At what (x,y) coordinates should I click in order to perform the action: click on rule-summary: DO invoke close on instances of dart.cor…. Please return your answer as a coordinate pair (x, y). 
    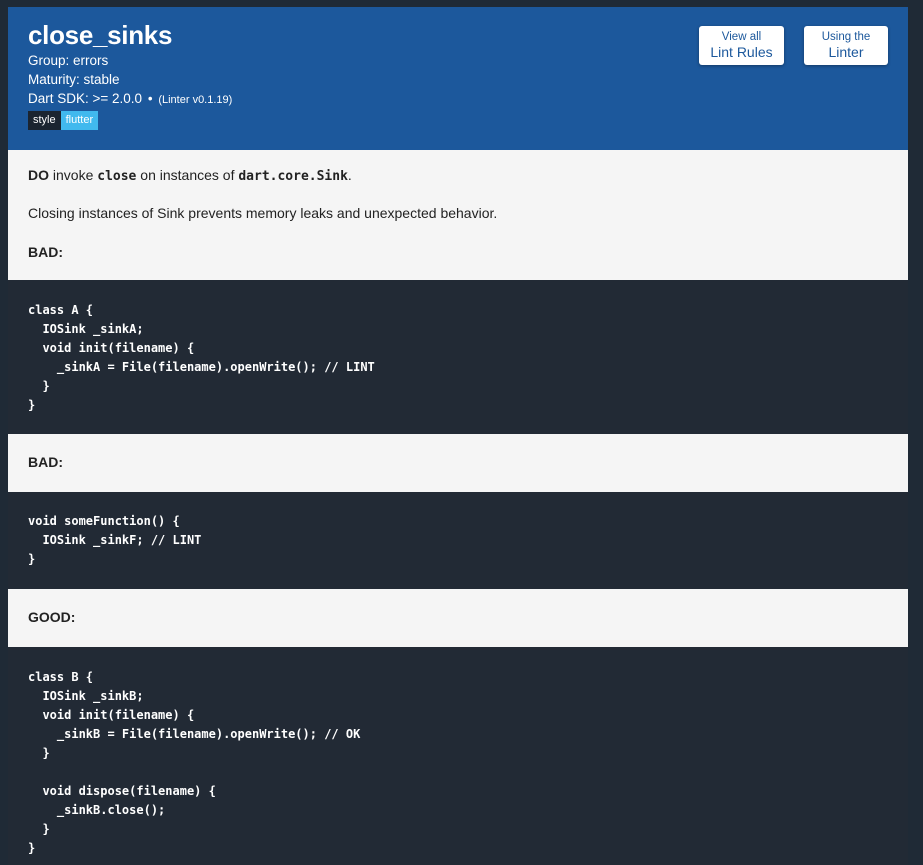
    Looking at the image, I should click on (190, 175).